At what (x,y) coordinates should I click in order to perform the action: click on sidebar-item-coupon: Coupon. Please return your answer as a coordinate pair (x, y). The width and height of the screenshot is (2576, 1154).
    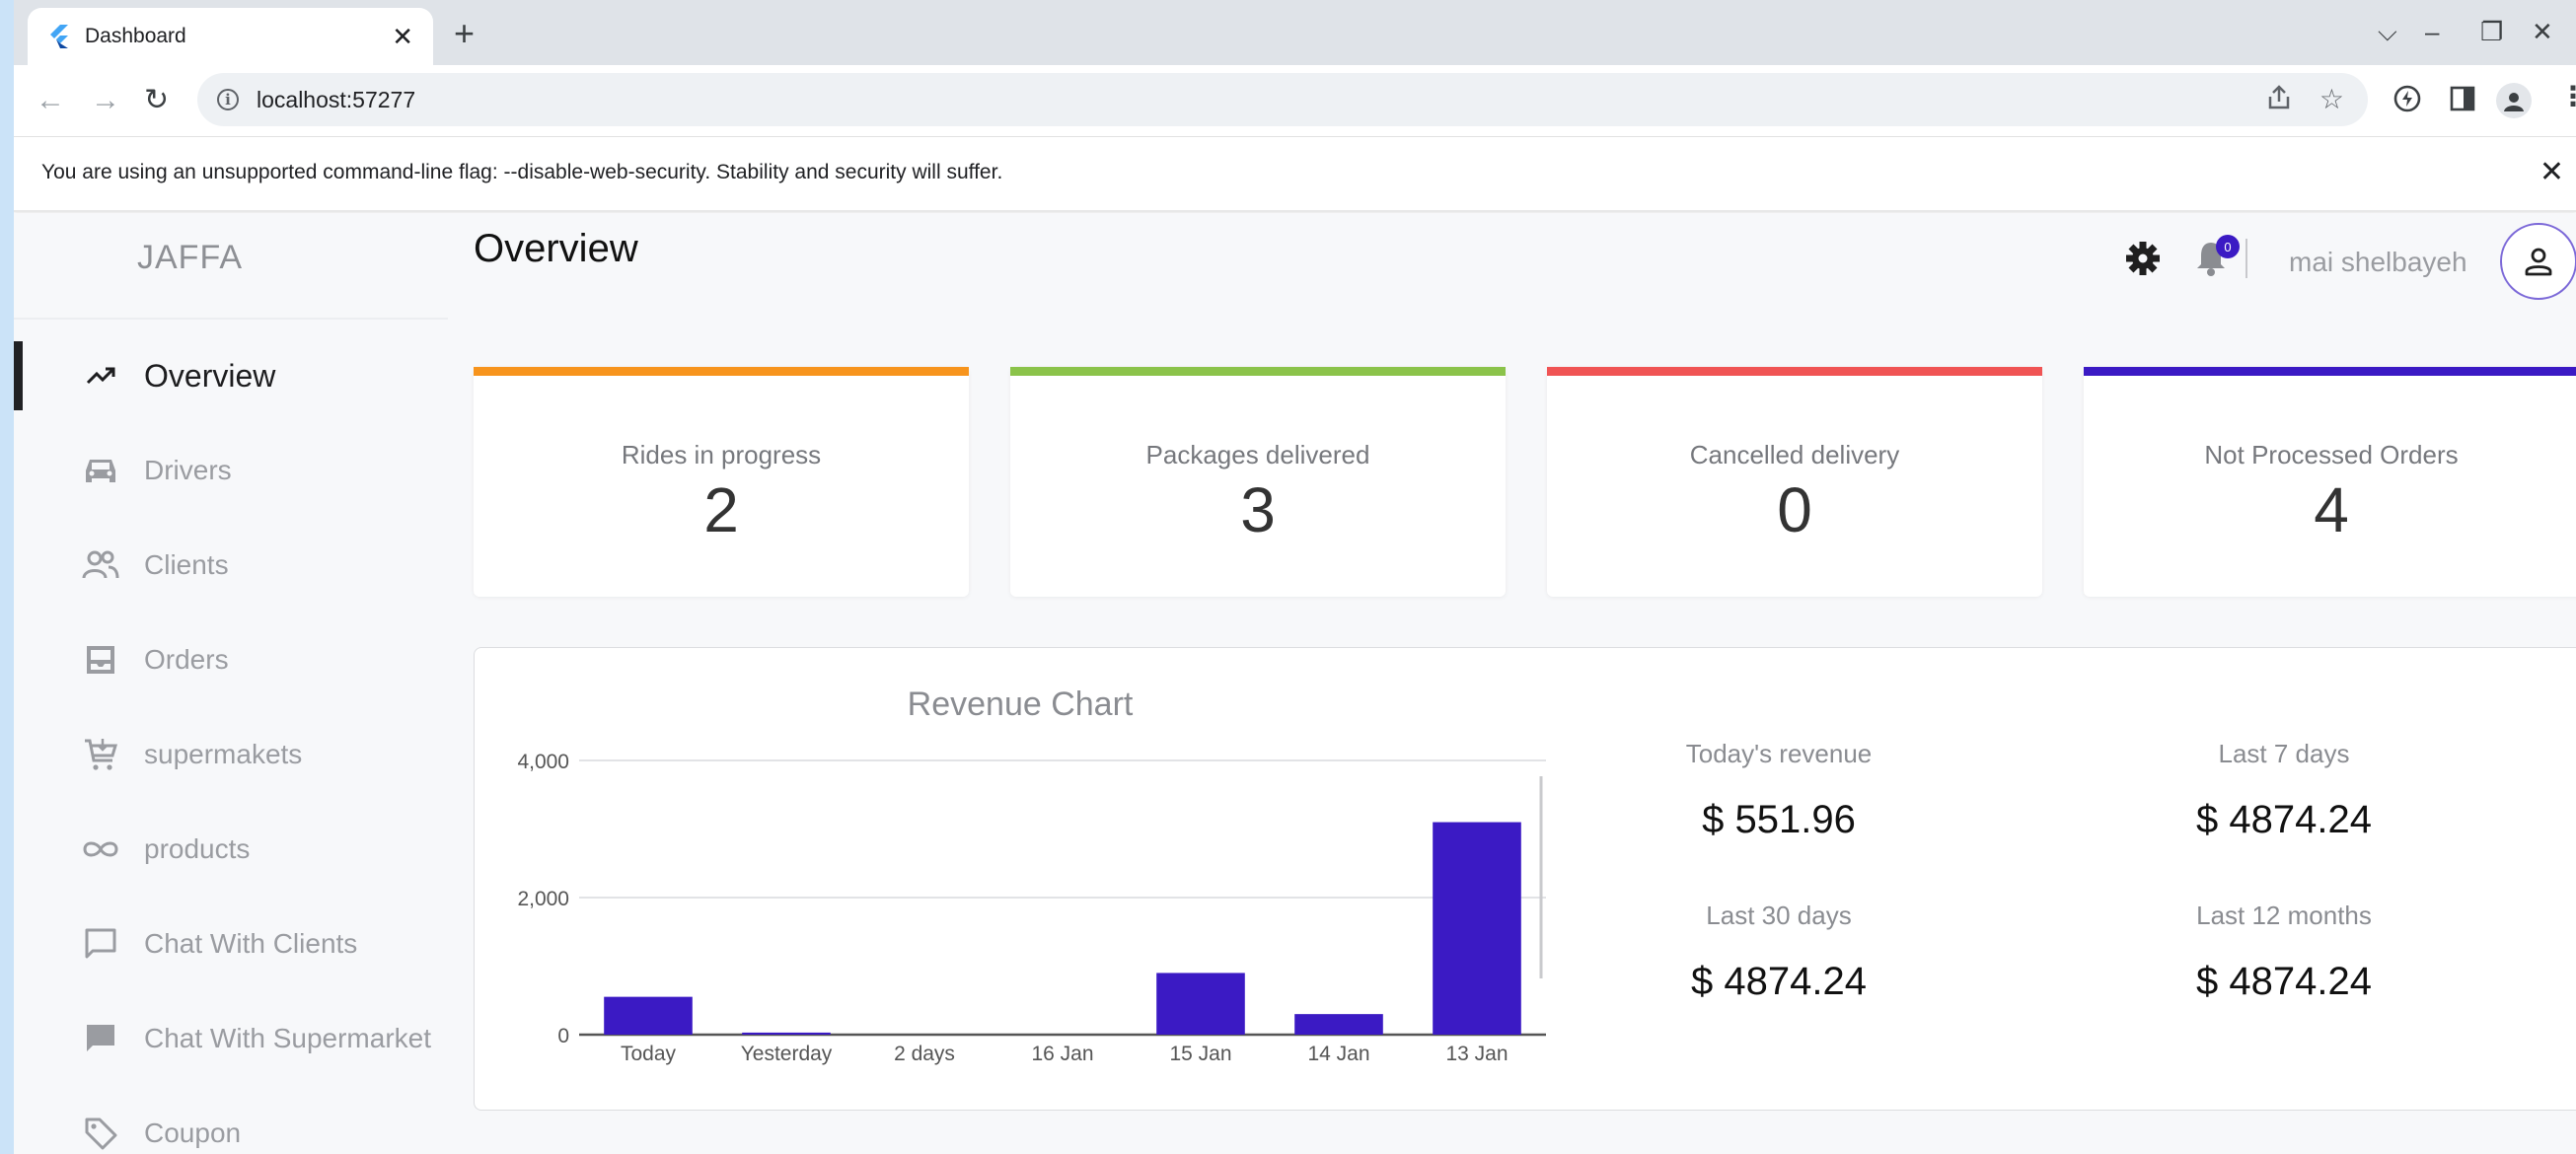
    Looking at the image, I should click on (231, 1127).